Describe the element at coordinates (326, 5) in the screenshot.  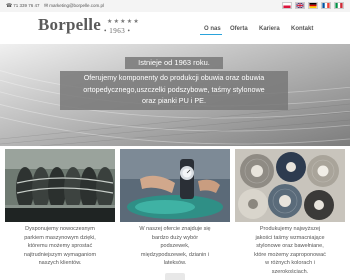
I see `flag-fr-icon` at that location.